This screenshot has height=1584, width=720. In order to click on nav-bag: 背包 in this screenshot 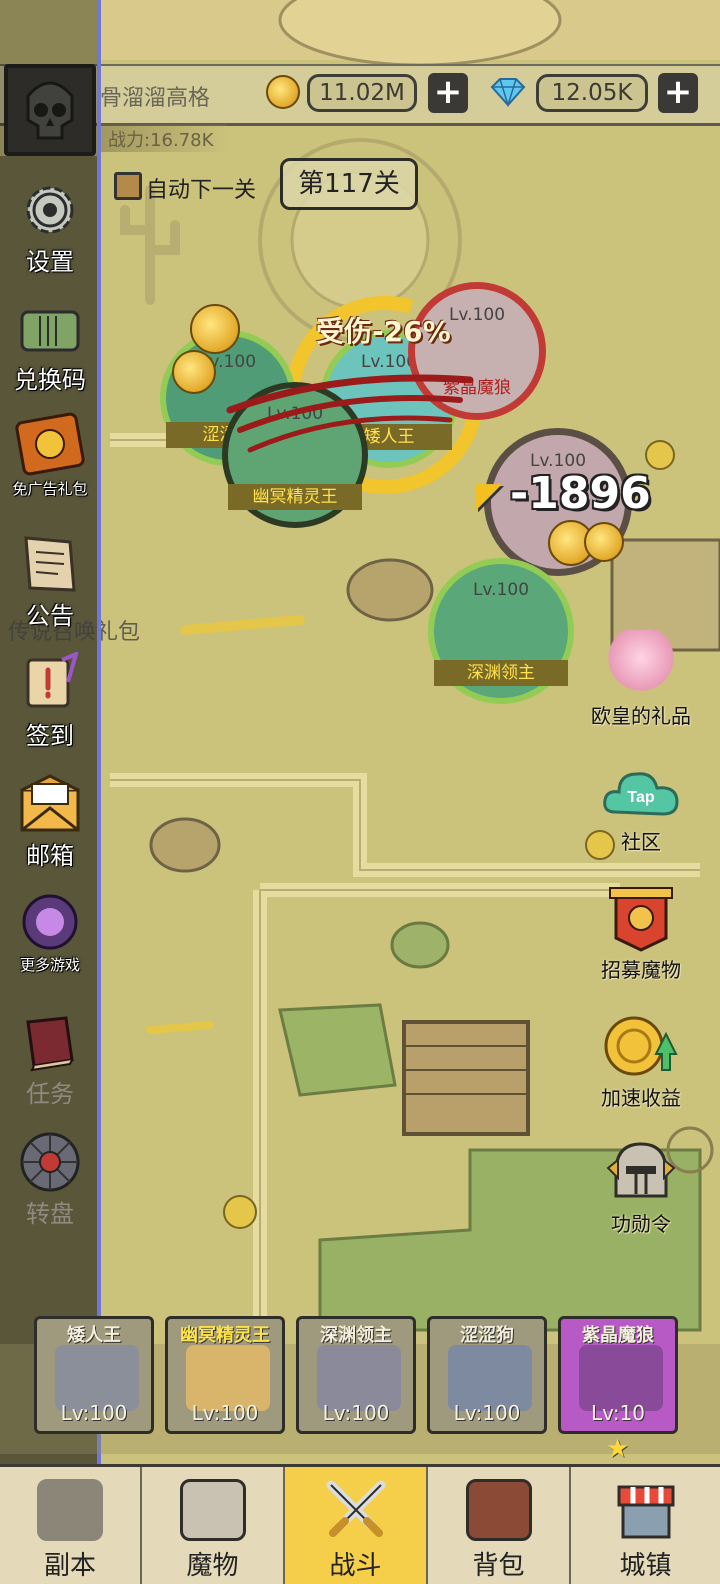, I will do `click(499, 1525)`.